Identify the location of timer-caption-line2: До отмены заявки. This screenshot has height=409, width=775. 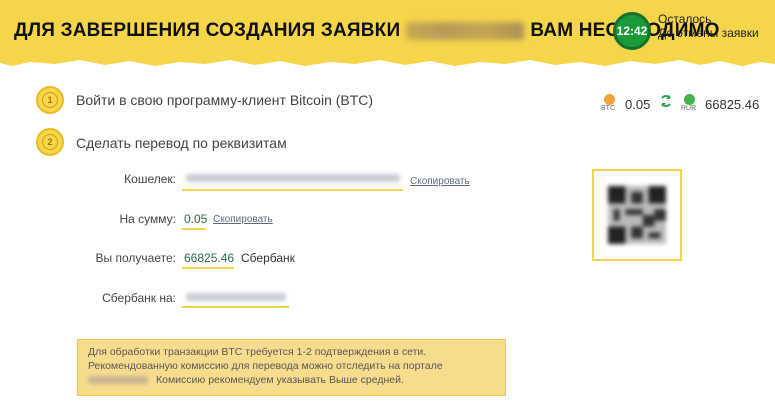
(708, 33).